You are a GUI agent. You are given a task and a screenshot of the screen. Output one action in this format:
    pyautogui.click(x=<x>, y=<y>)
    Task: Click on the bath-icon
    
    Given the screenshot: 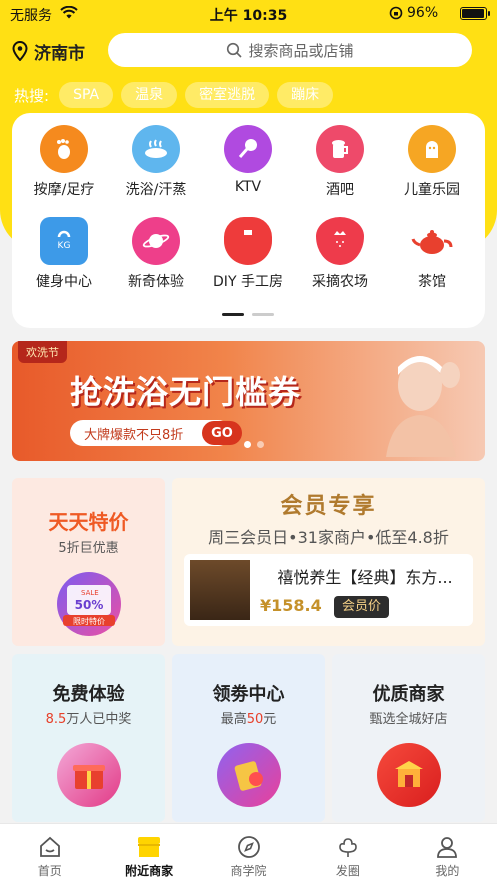 What is the action you would take?
    pyautogui.click(x=156, y=149)
    